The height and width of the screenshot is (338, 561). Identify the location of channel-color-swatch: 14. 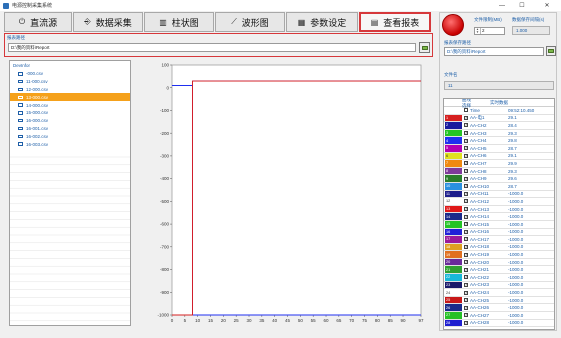
(453, 216).